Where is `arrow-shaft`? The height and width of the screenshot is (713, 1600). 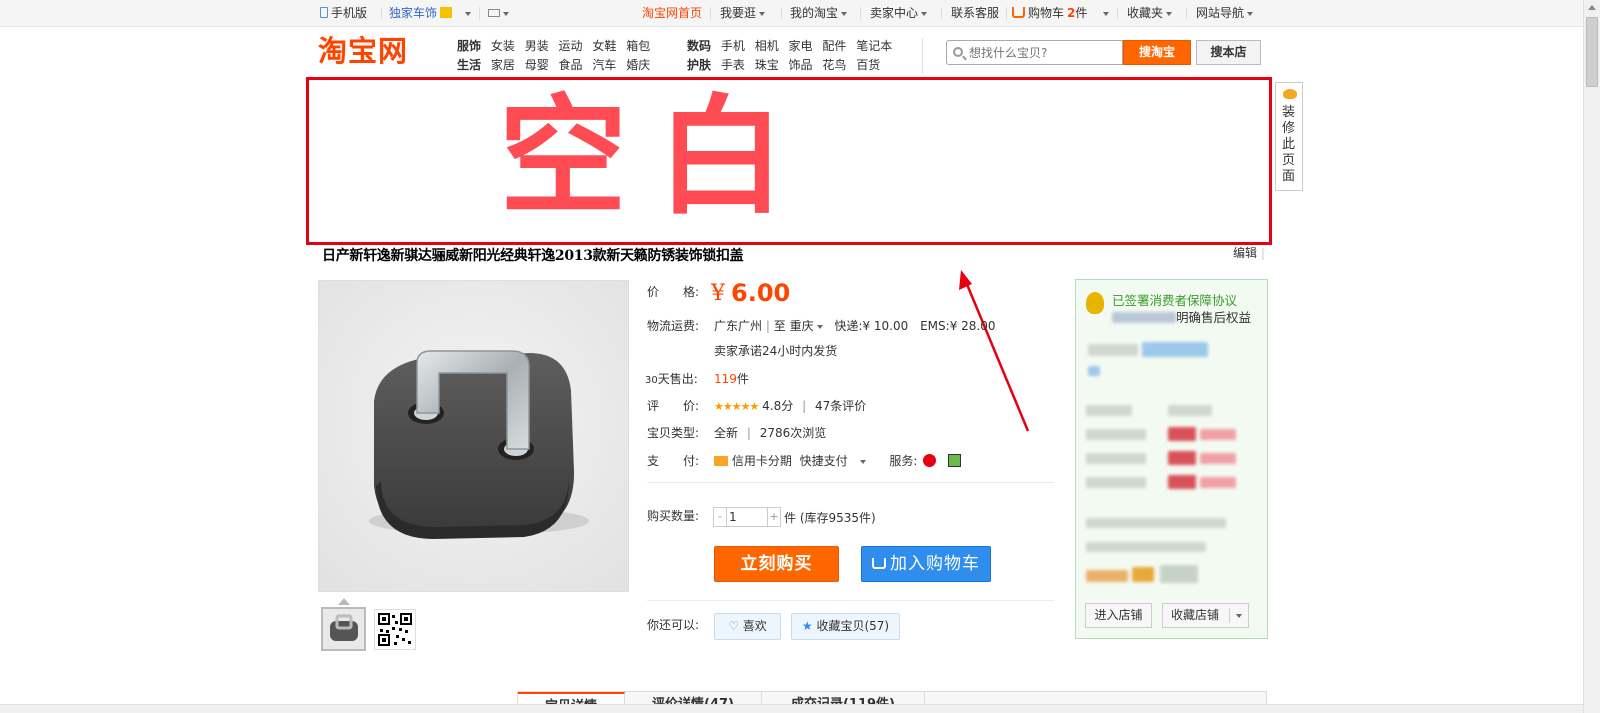
arrow-shaft is located at coordinates (997, 356).